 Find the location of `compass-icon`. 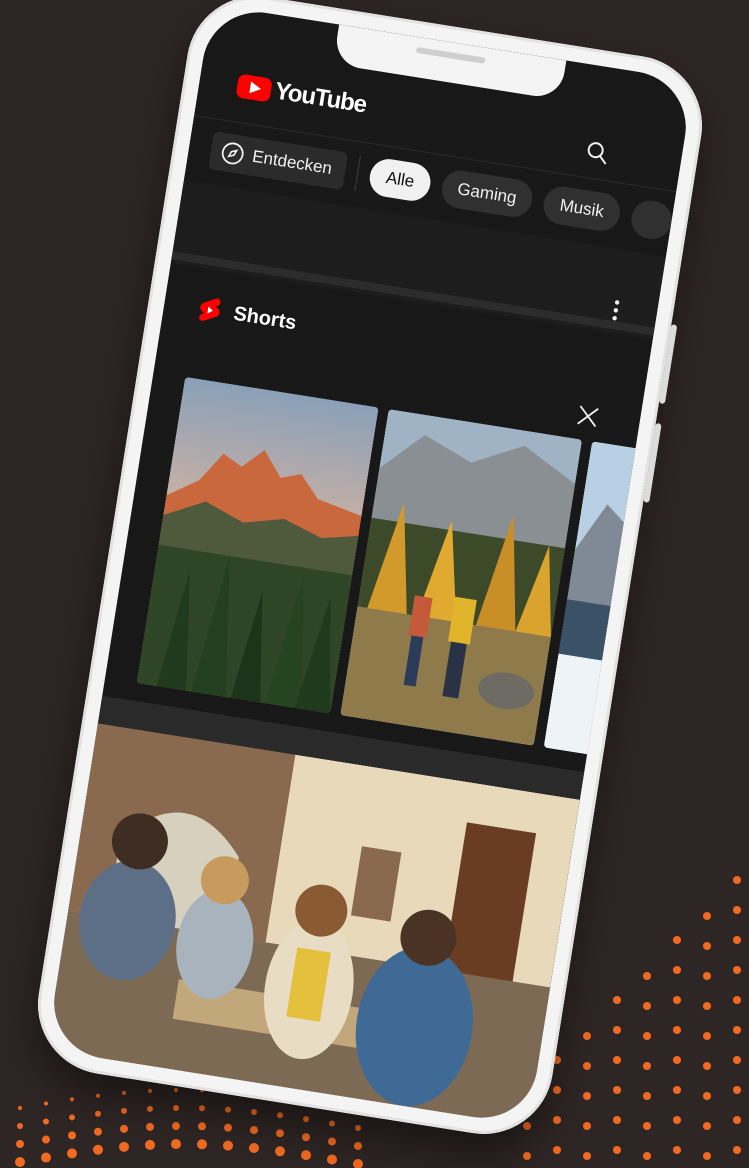

compass-icon is located at coordinates (232, 153).